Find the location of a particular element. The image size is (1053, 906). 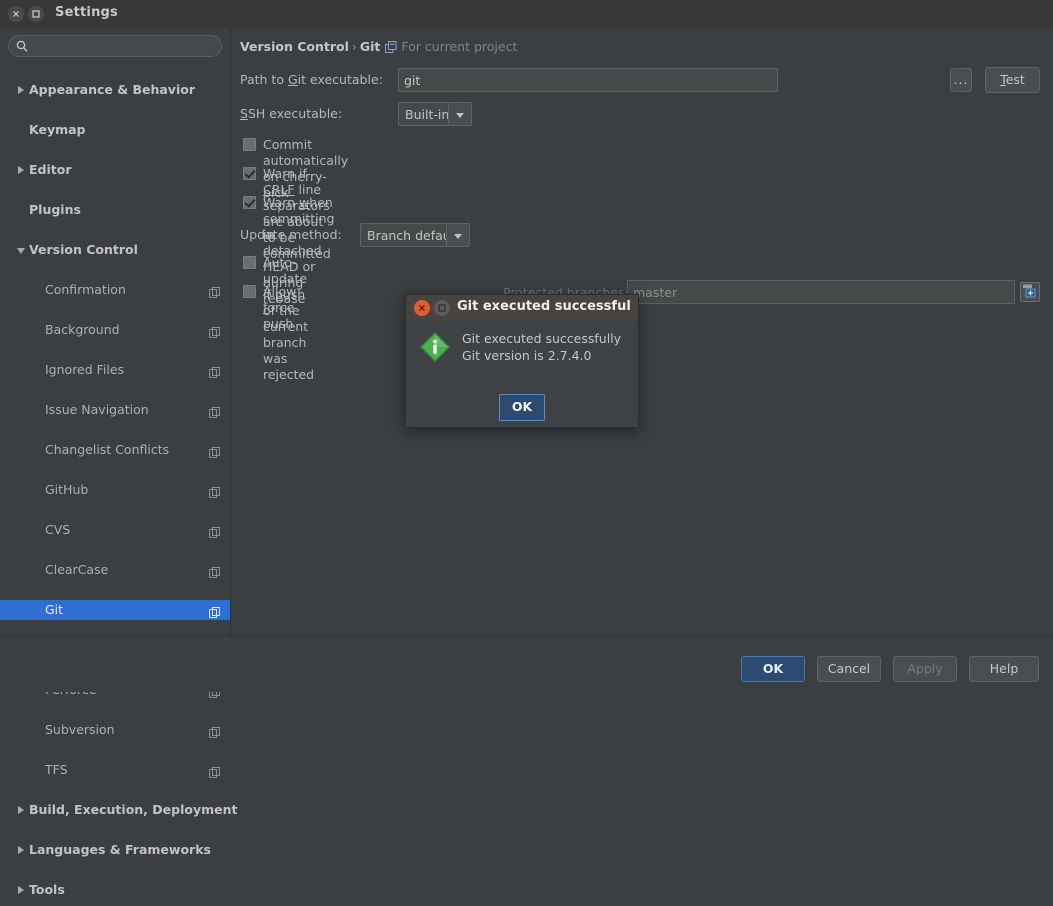

sidebar-item-version-control: Version Control is located at coordinates (115, 250).